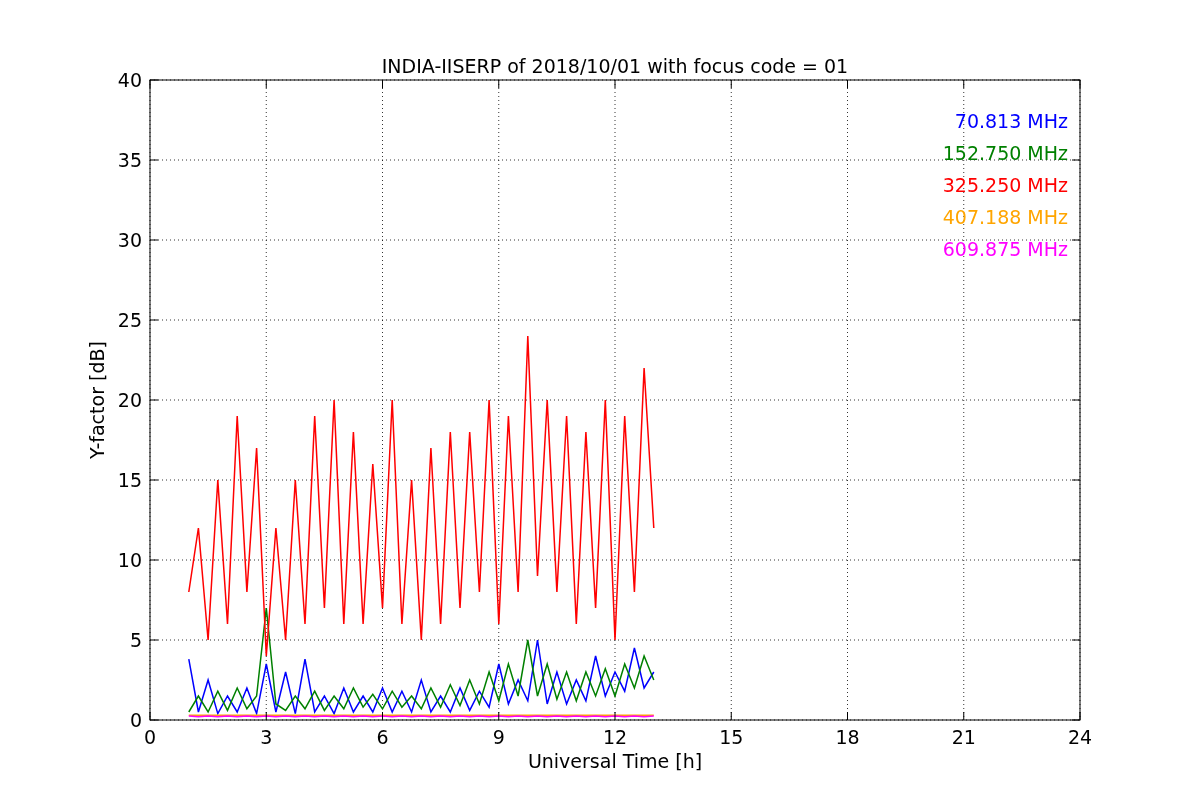 This screenshot has height=800, width=1200. Describe the element at coordinates (97, 400) in the screenshot. I see `axis-label: Y-factor [dB]` at that location.